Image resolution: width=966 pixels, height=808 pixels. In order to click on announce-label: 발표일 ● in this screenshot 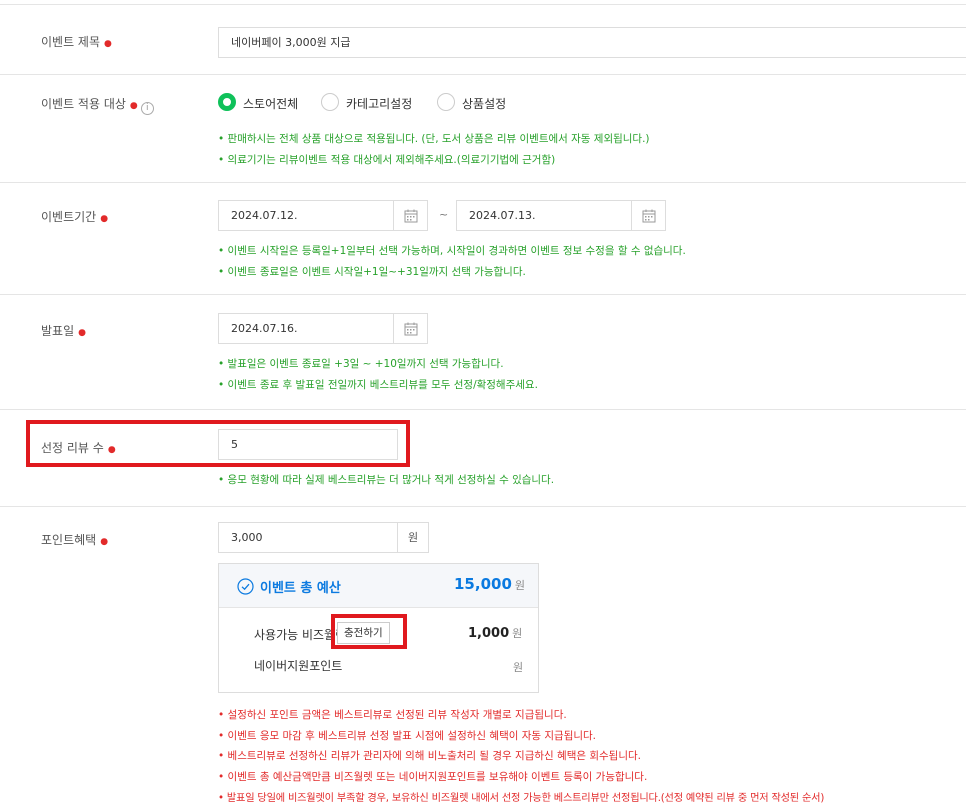, I will do `click(63, 331)`.